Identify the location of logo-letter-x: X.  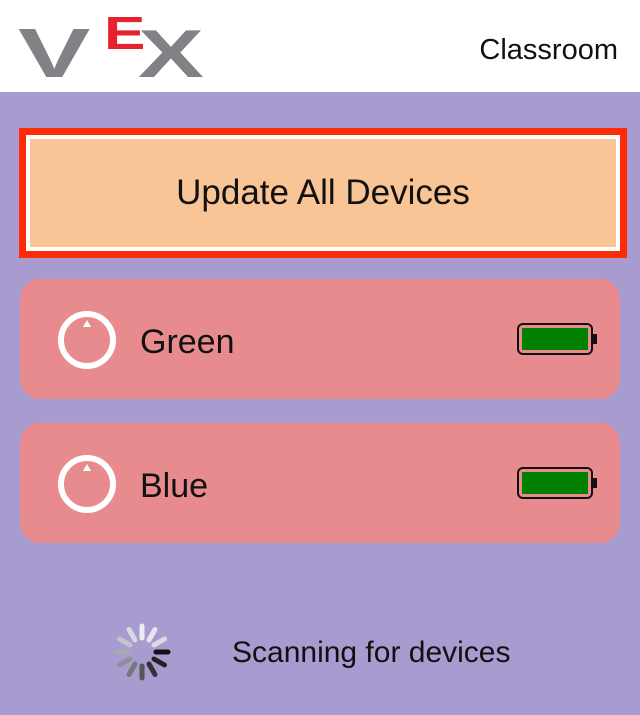
(171, 54).